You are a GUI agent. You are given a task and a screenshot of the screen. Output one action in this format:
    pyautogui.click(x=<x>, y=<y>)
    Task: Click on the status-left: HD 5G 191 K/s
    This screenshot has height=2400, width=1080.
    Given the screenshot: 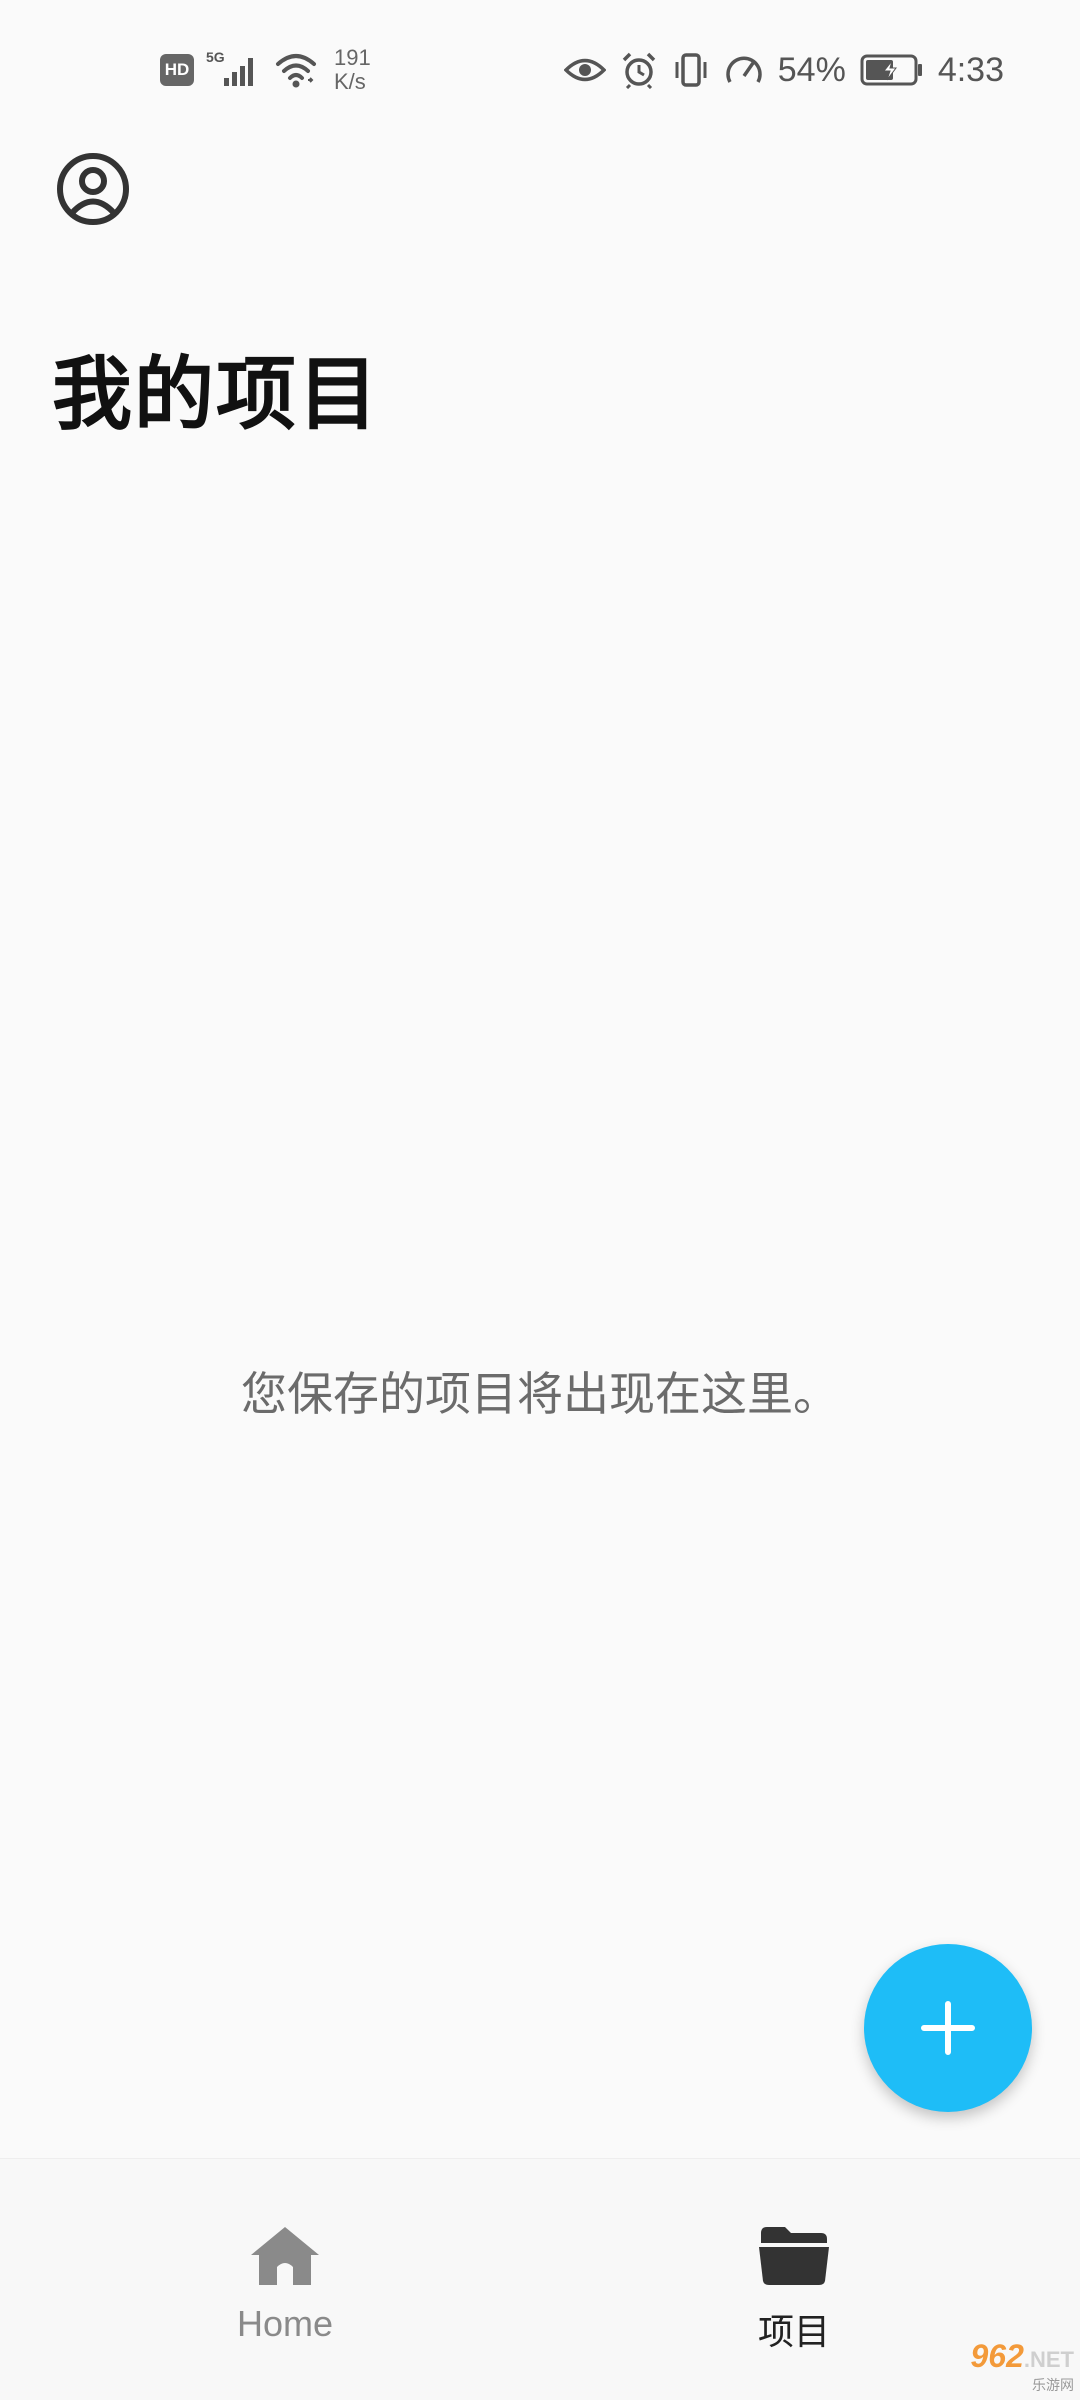 What is the action you would take?
    pyautogui.click(x=265, y=70)
    